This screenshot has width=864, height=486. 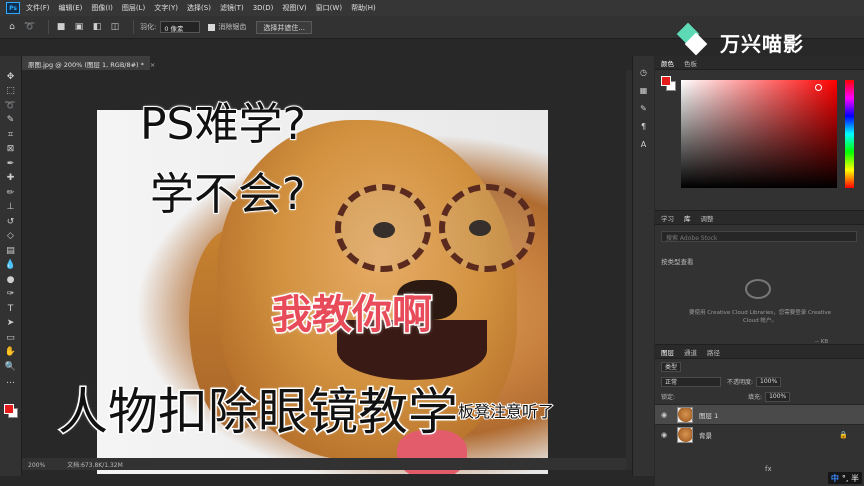 I want to click on history-brush-icon: ↺, so click(x=11, y=221).